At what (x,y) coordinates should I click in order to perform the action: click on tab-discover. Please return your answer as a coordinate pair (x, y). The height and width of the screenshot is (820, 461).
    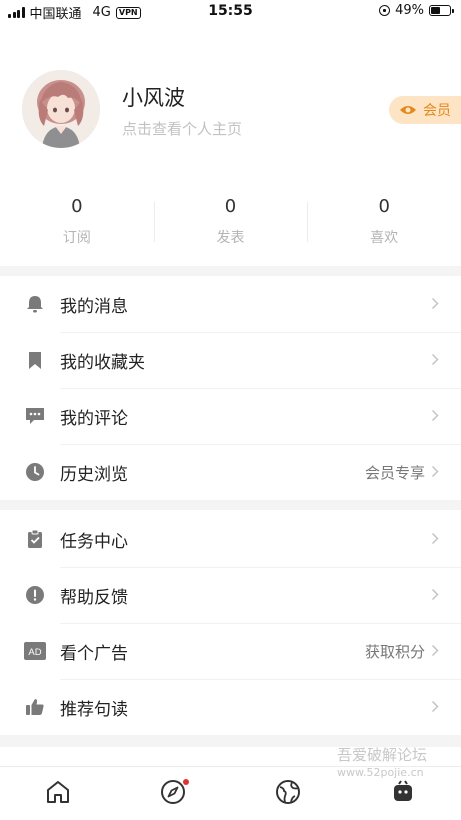
    Looking at the image, I should click on (172, 793).